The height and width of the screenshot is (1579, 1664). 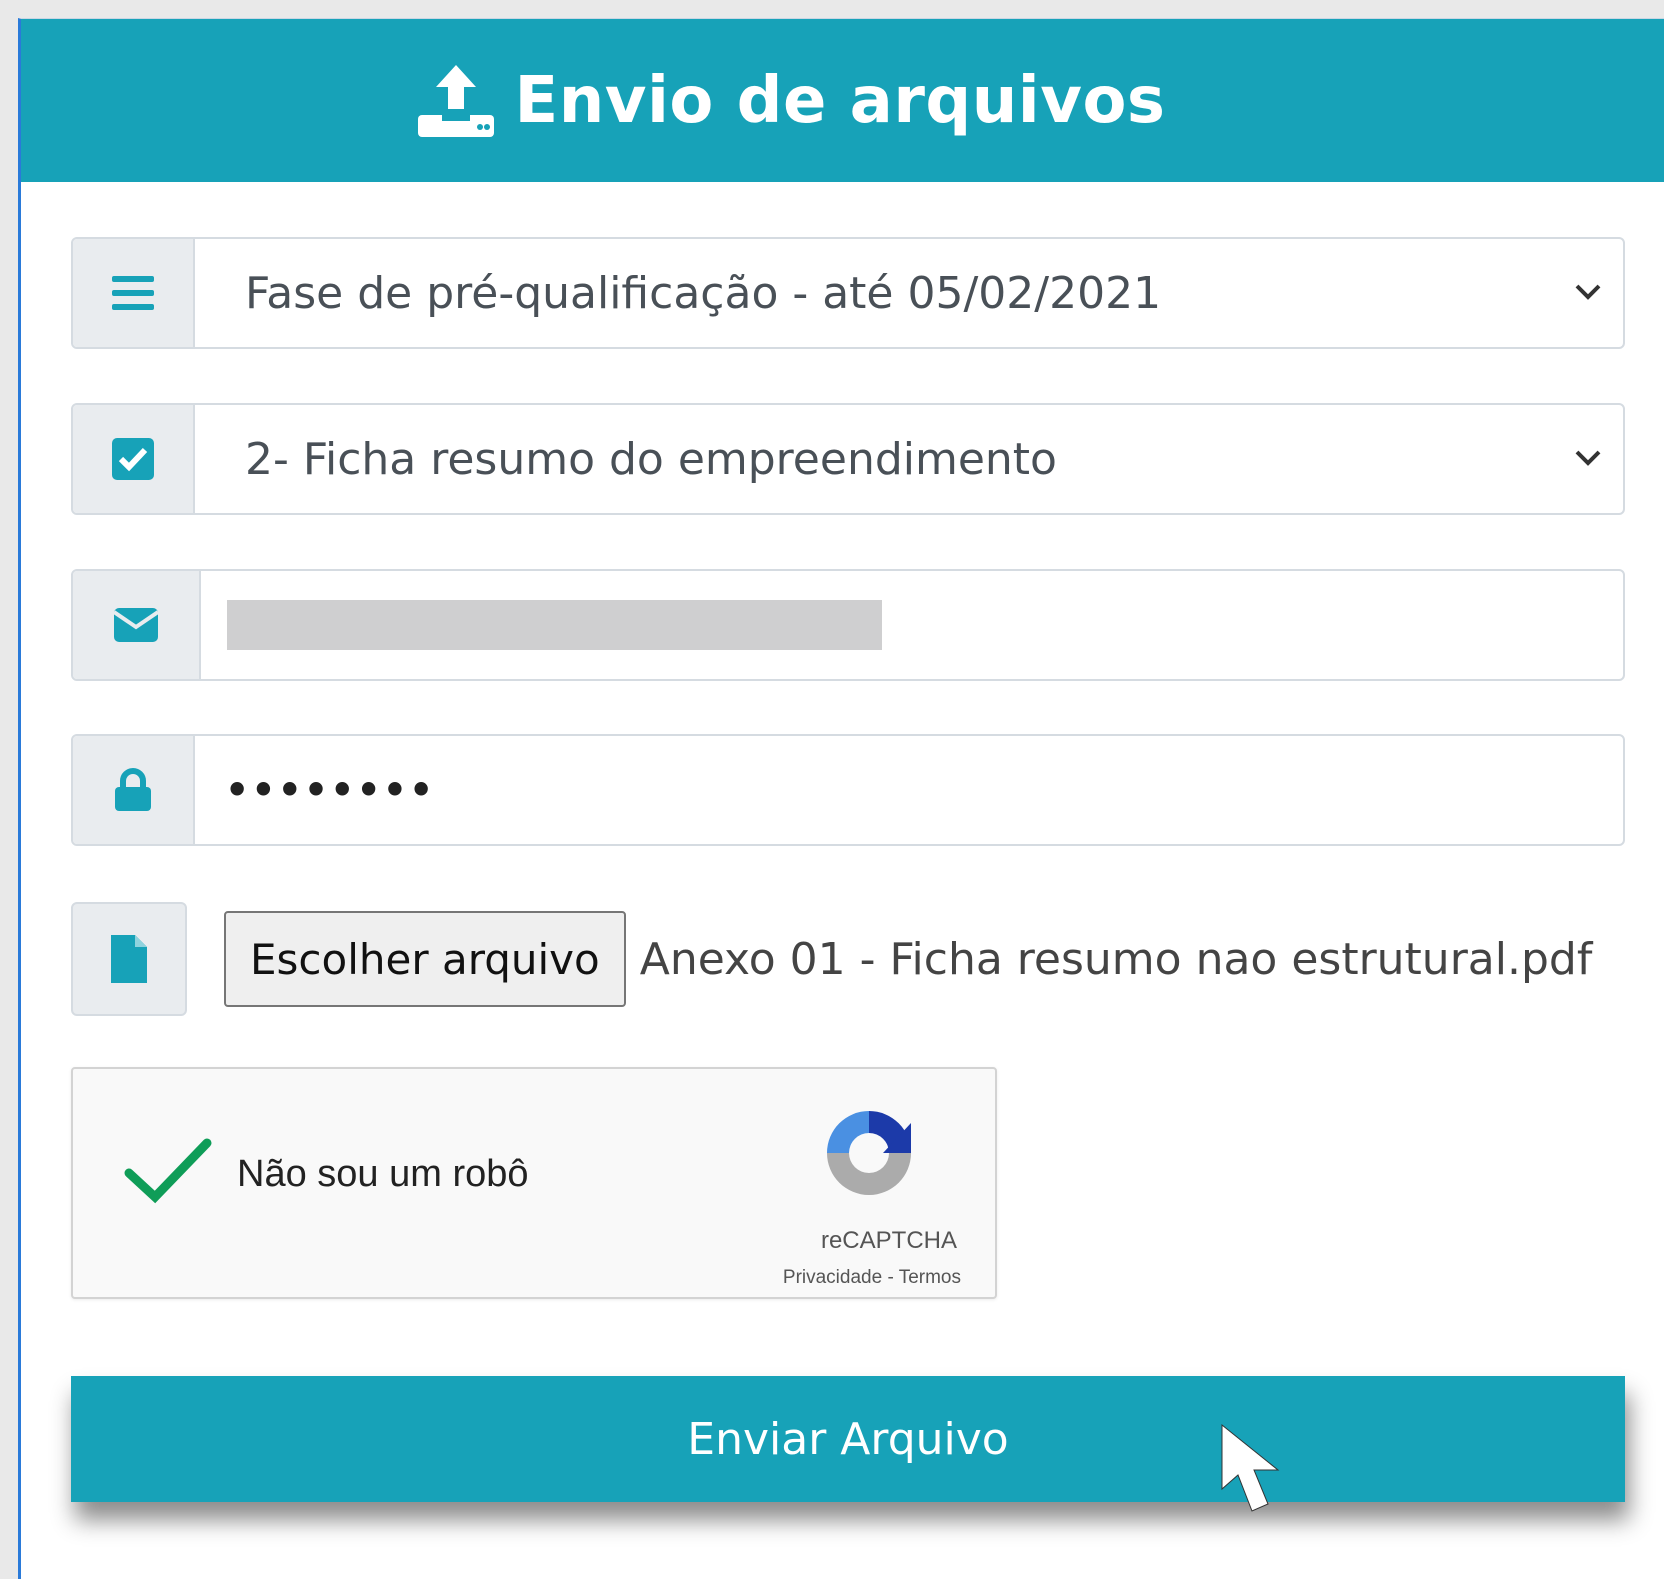 I want to click on card-header: Envio de arquivos, so click(x=842, y=100).